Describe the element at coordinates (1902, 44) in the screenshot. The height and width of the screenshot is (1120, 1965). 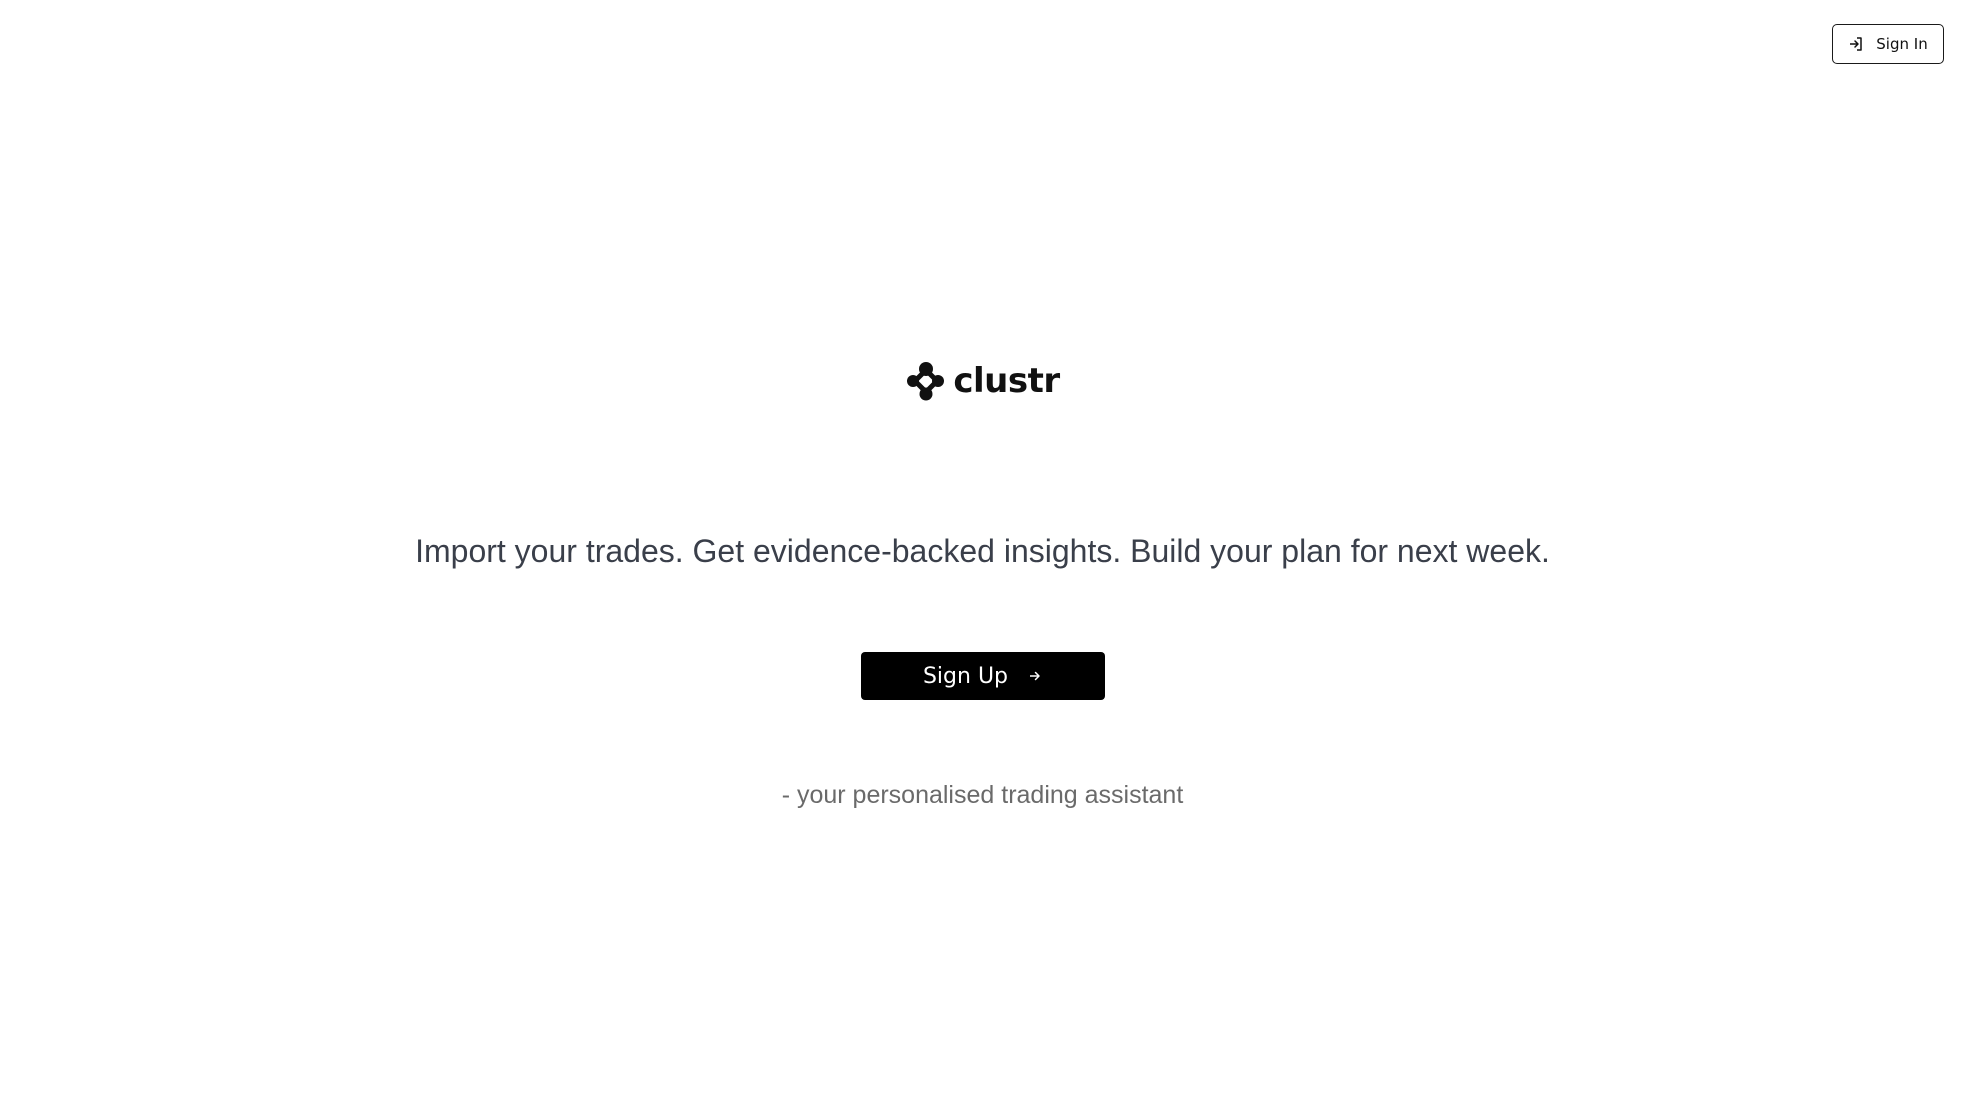
I see `sign-in-label: Sign In` at that location.